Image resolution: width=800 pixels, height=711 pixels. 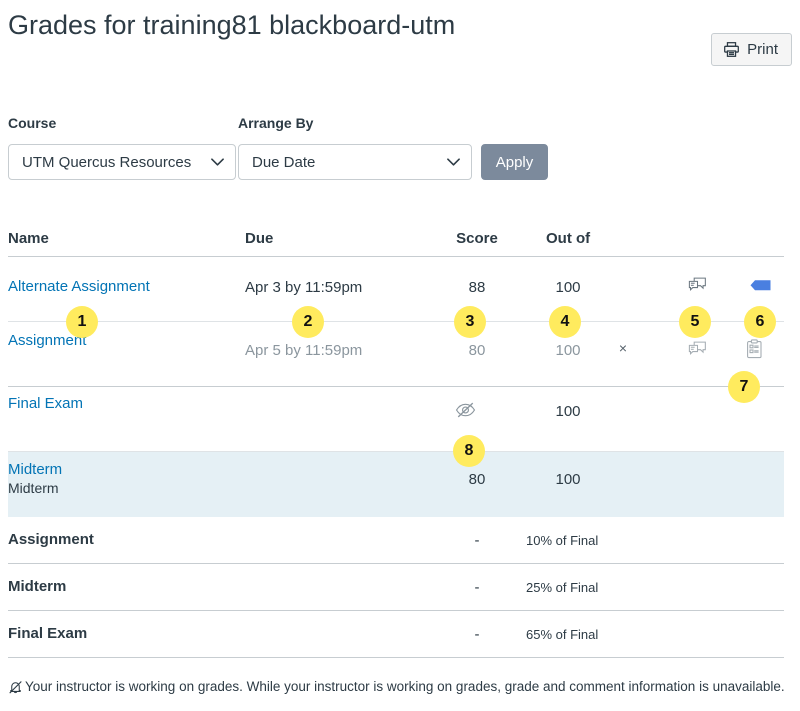 What do you see at coordinates (469, 451) in the screenshot?
I see `annotation-marker-8: 8` at bounding box center [469, 451].